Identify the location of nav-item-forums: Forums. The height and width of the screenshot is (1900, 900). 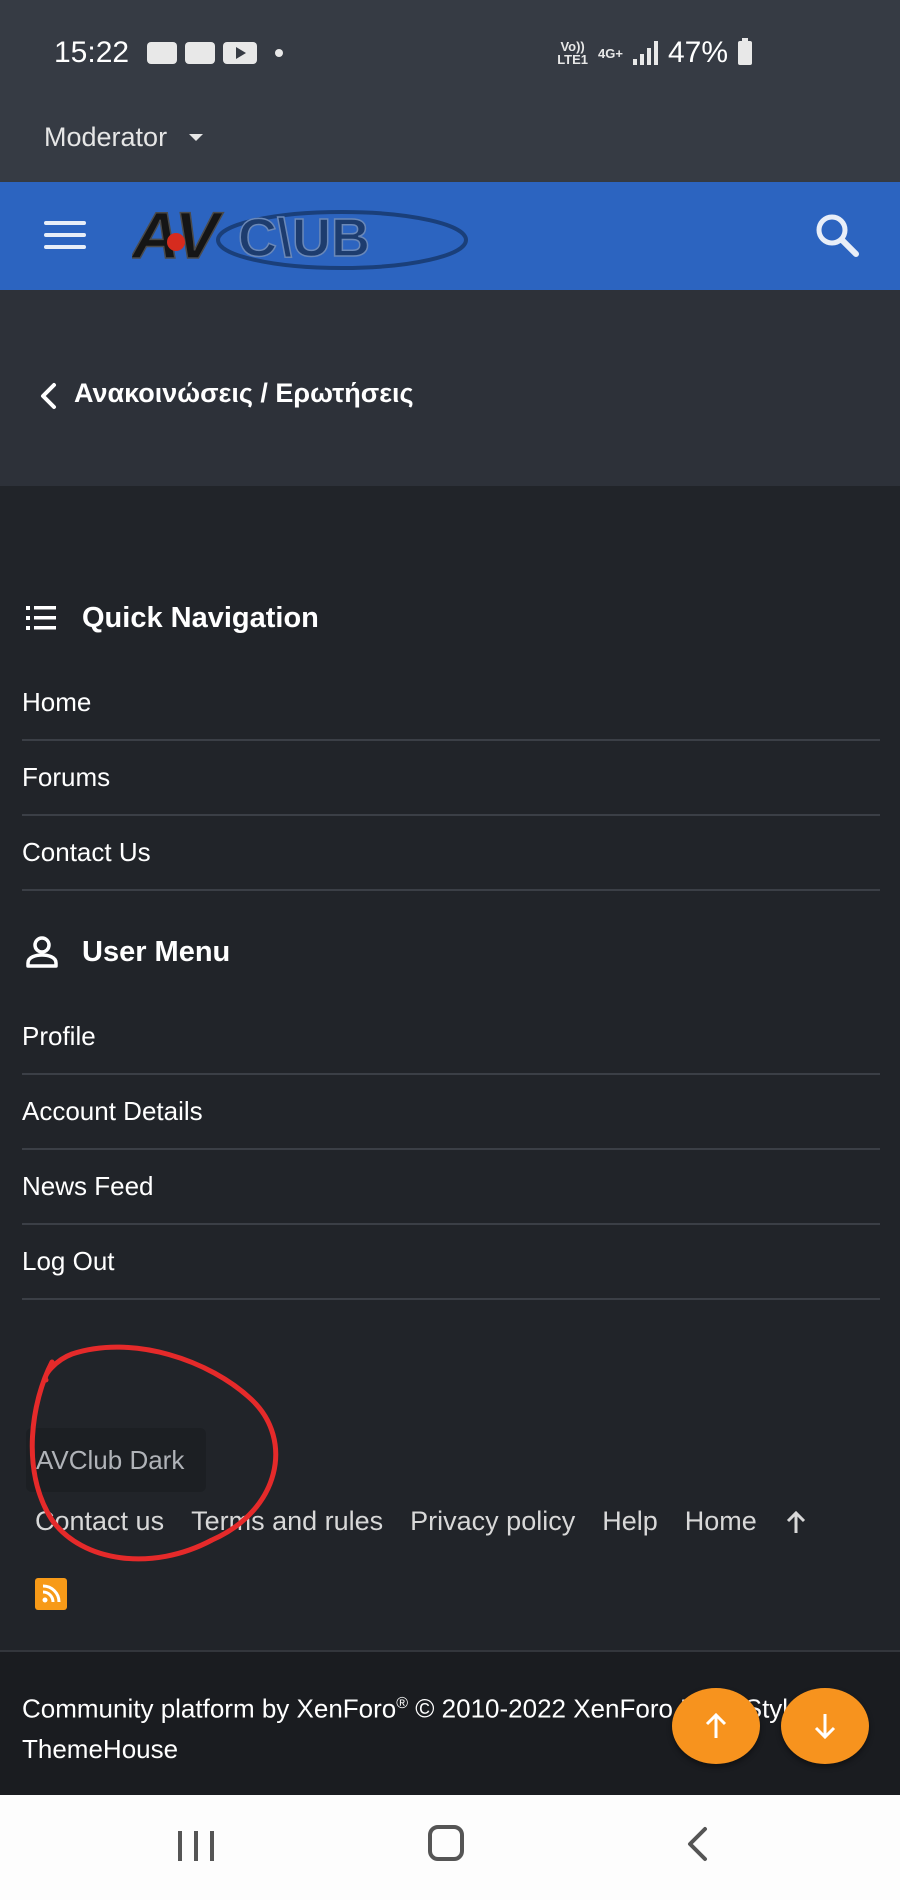
(451, 778).